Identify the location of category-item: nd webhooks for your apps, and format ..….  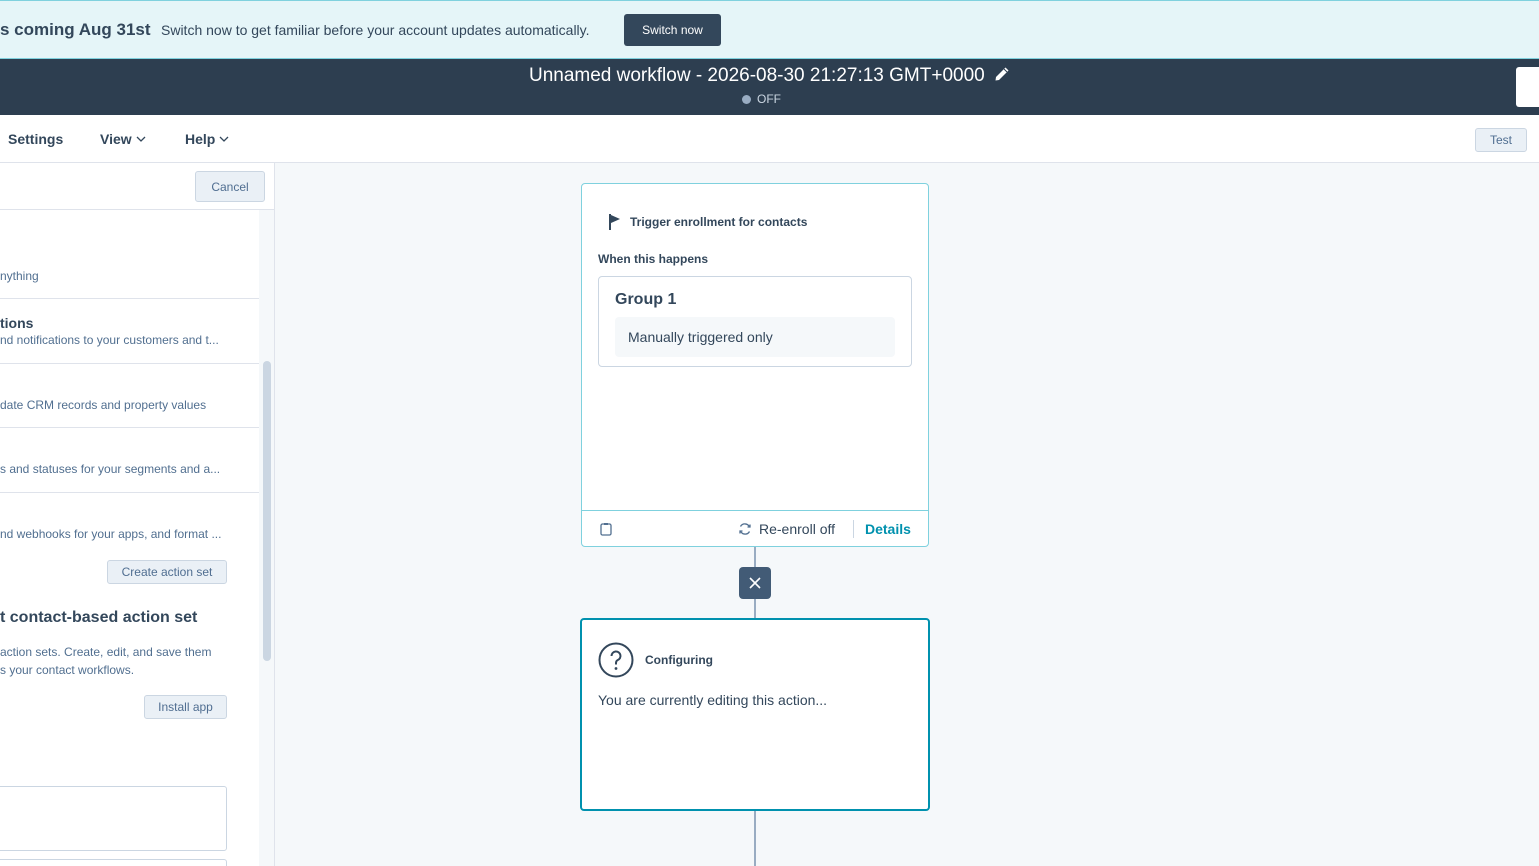
(129, 543).